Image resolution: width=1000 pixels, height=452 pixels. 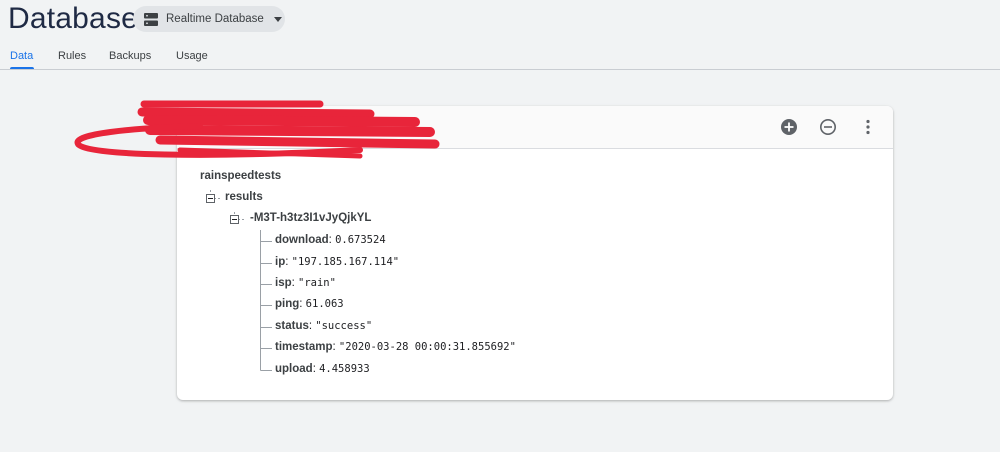 I want to click on tree-leaf-status: status: "success", so click(x=323, y=326).